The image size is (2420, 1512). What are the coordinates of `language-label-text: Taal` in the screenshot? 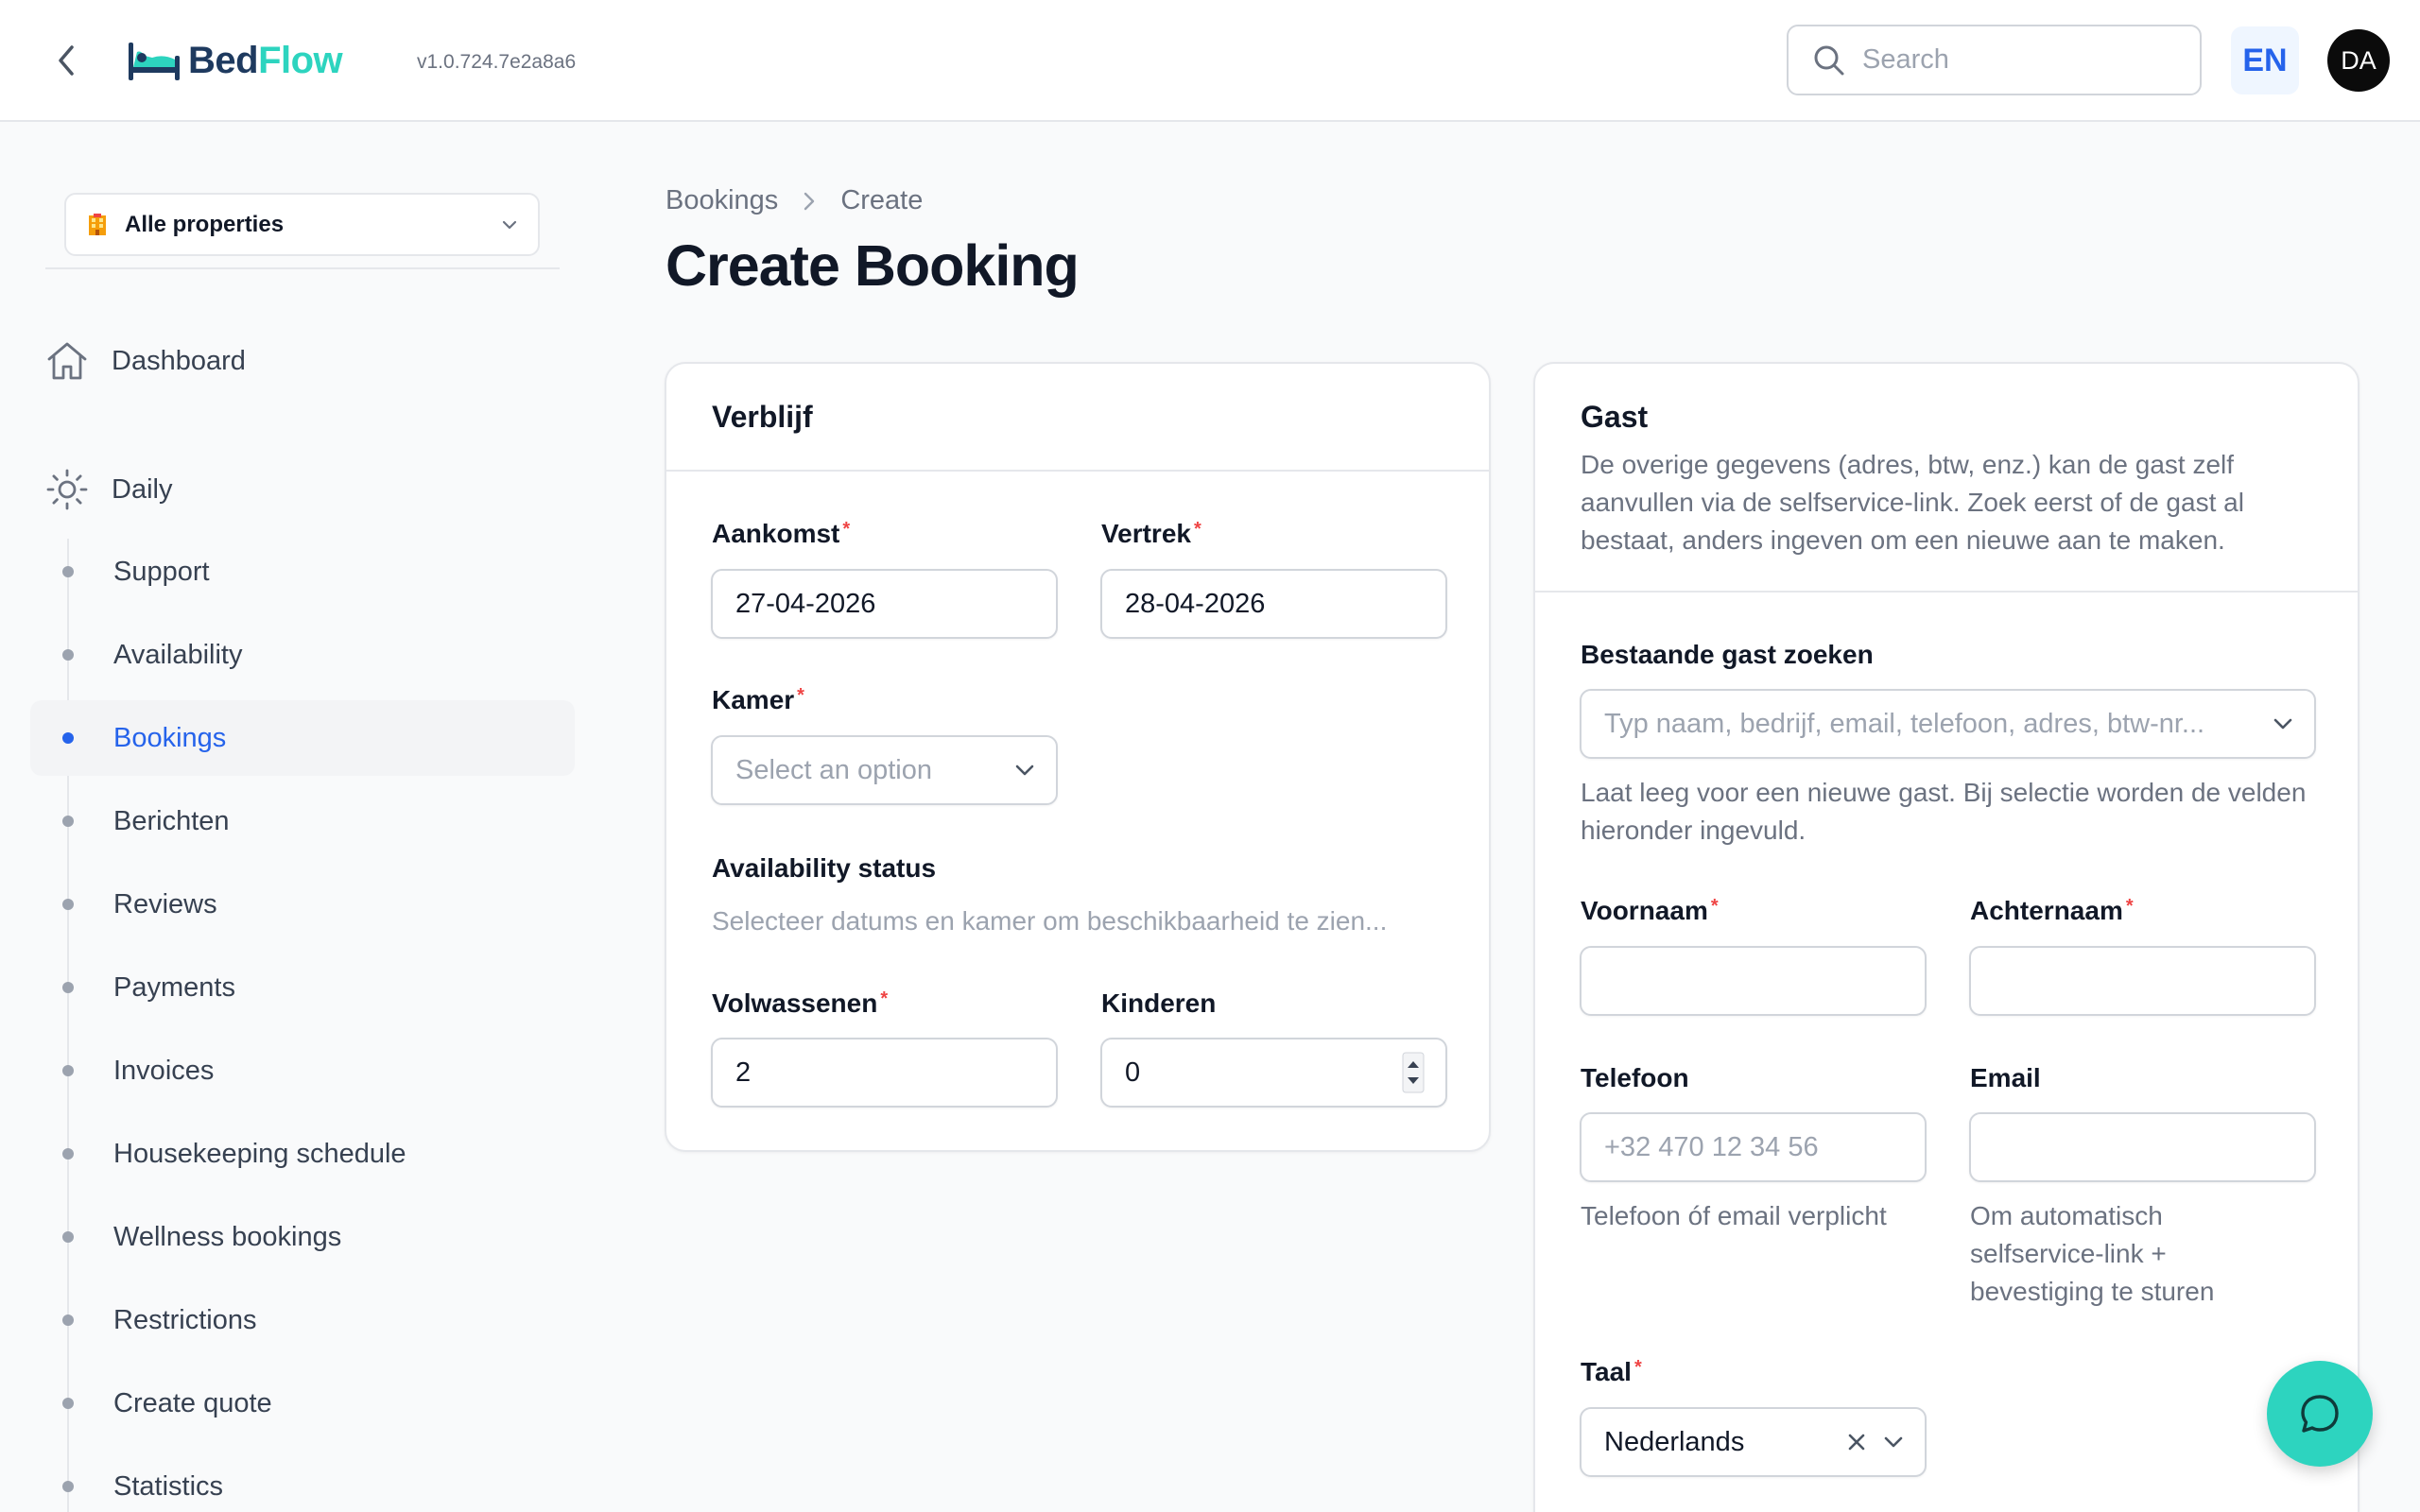 It's located at (1606, 1371).